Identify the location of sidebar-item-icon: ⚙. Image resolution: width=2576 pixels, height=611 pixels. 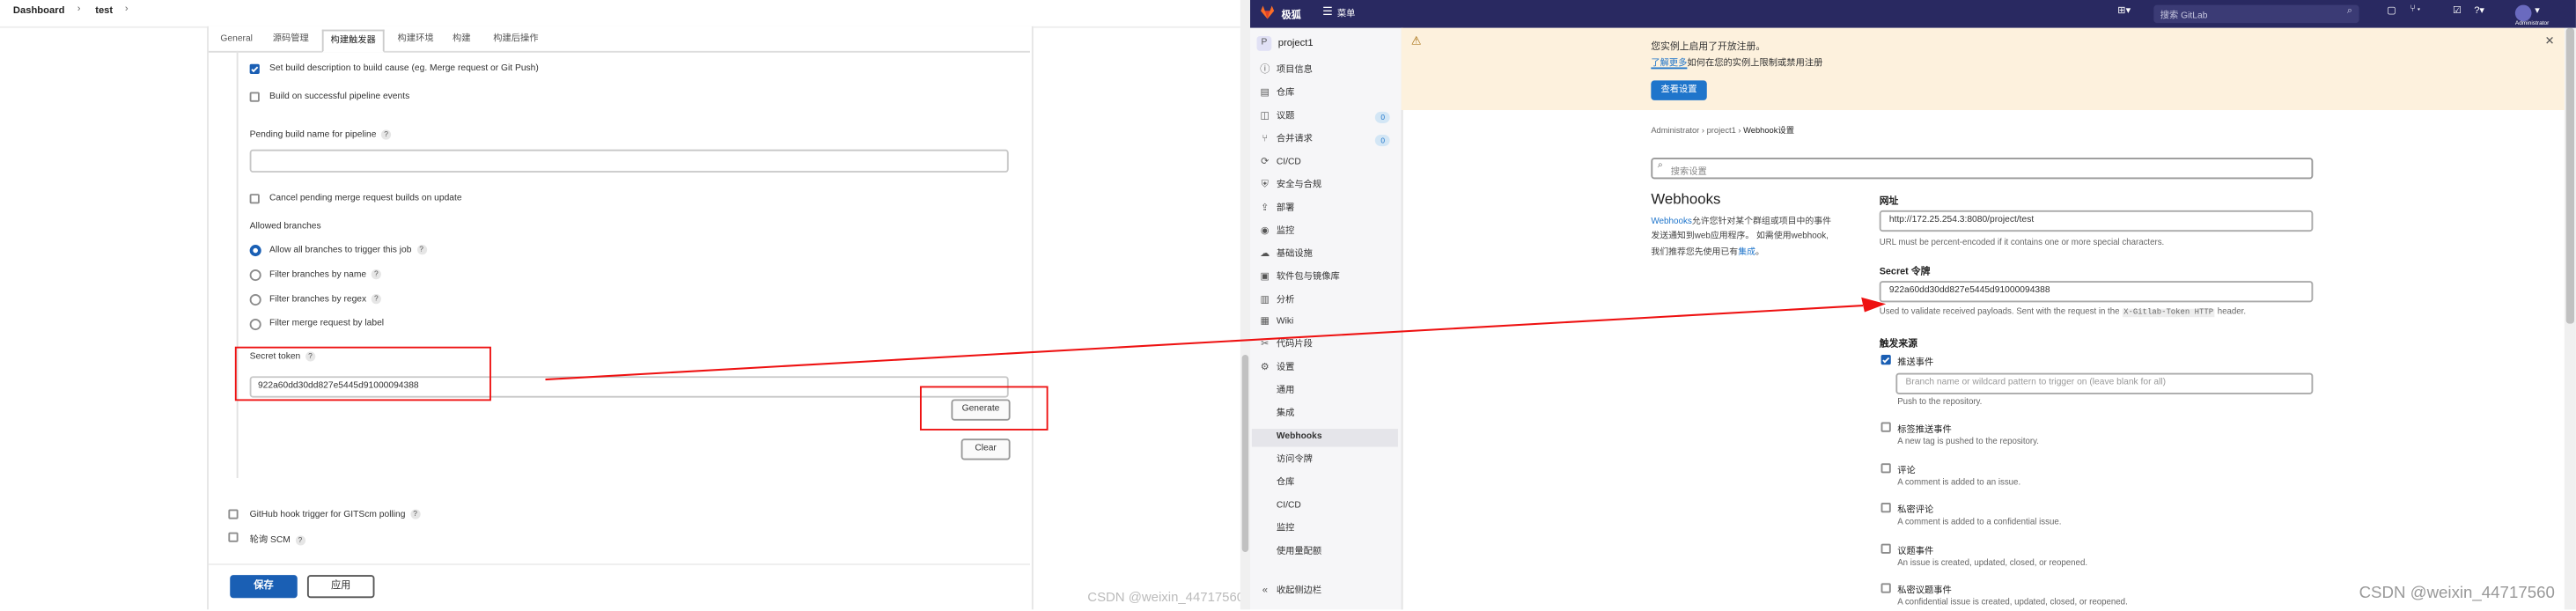
(1265, 369).